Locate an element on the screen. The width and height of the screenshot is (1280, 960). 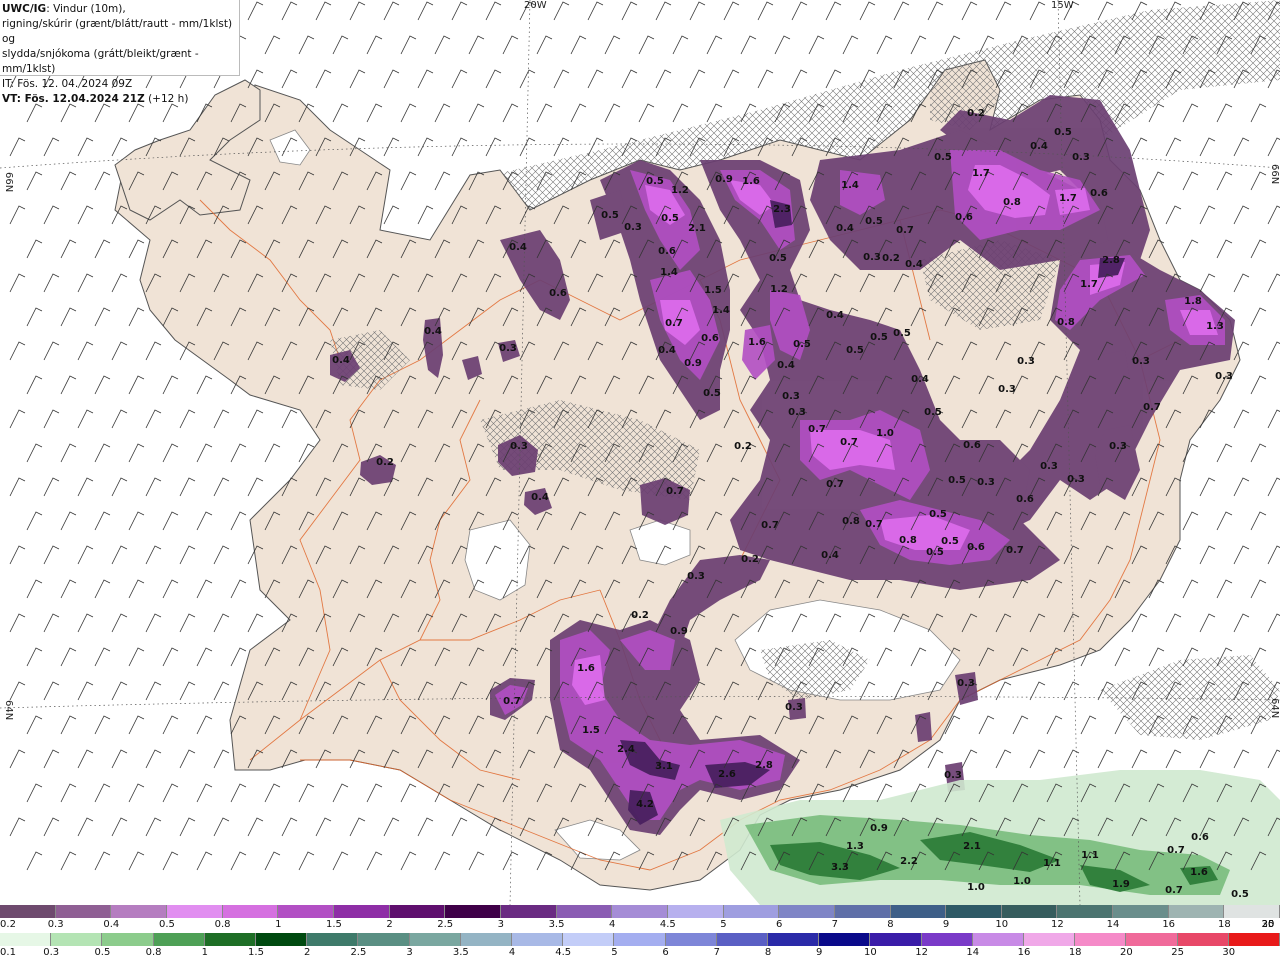
rain-label: 1 is located at coordinates (204, 952).